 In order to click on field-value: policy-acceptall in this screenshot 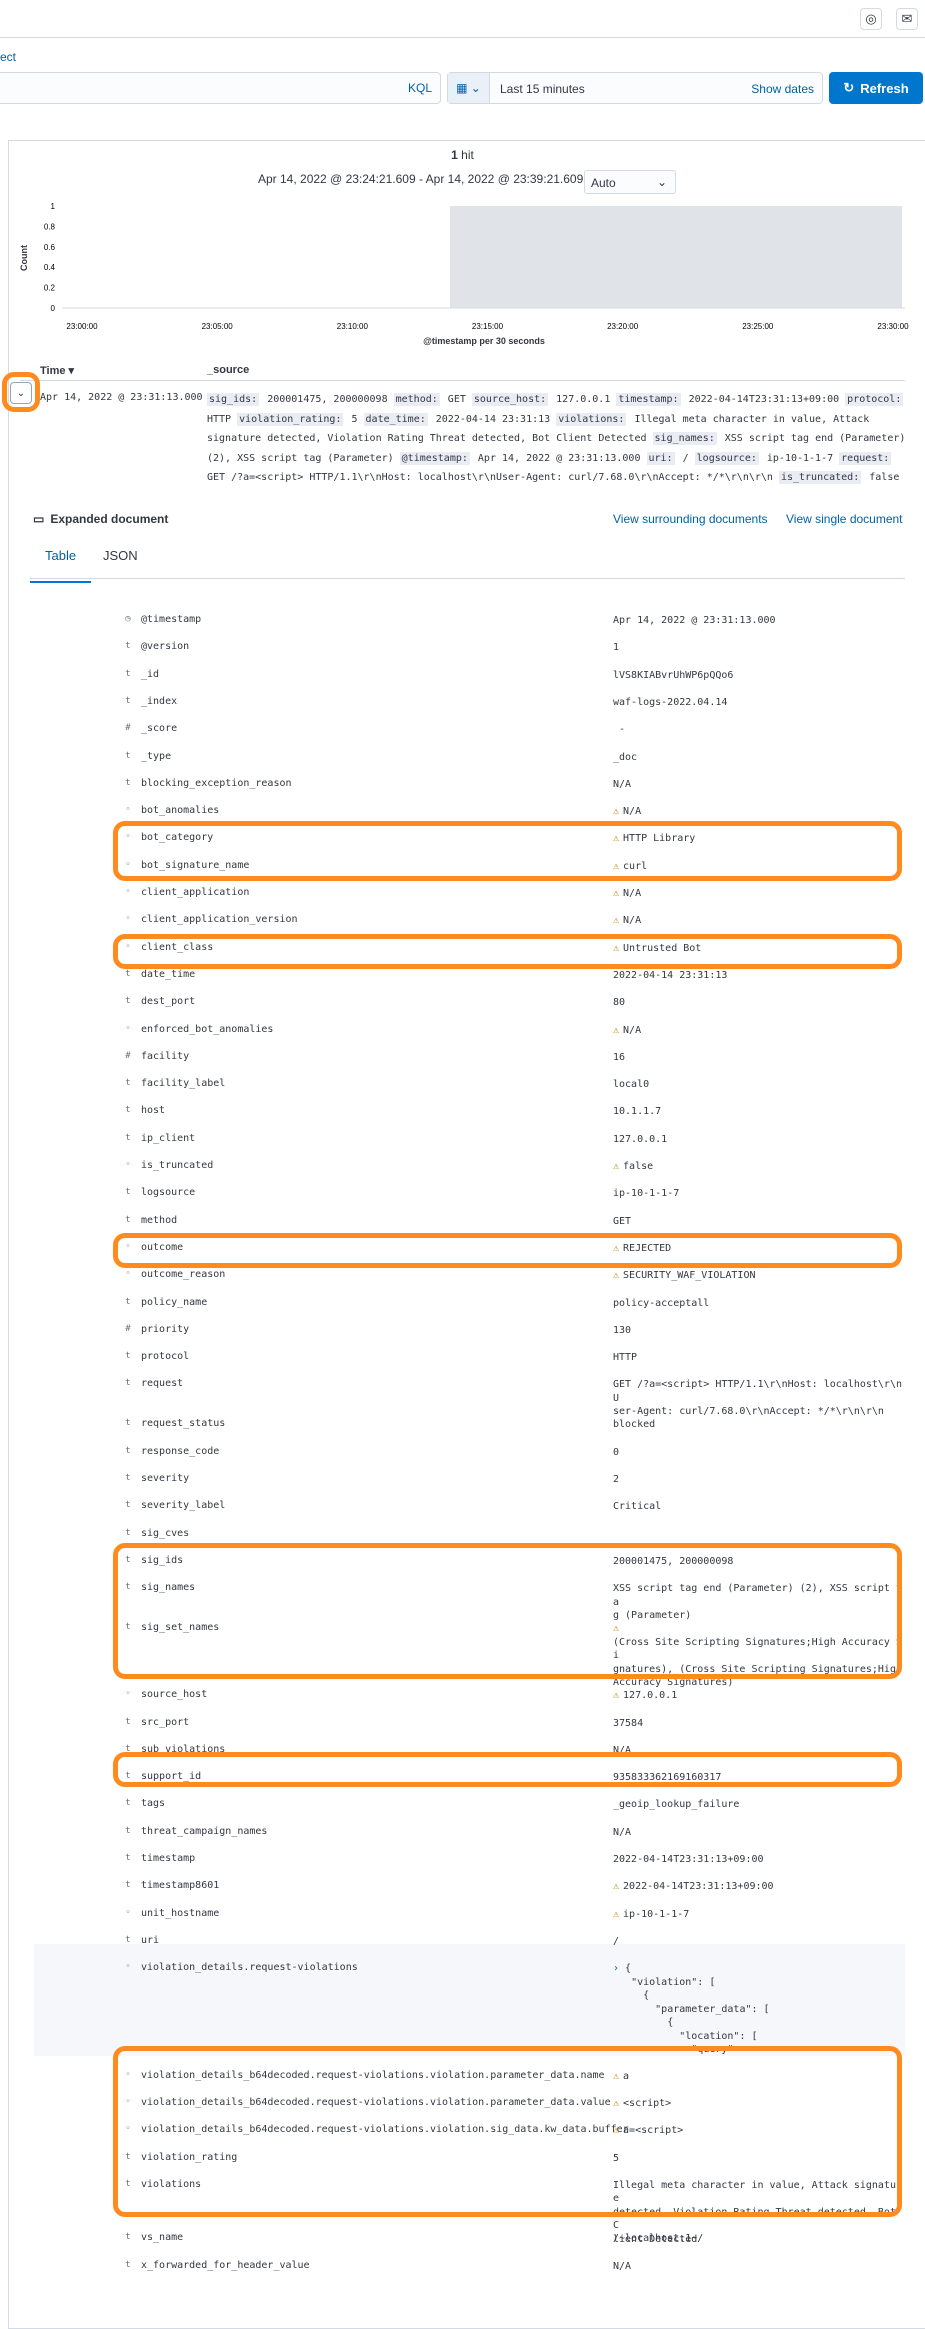, I will do `click(661, 1303)`.